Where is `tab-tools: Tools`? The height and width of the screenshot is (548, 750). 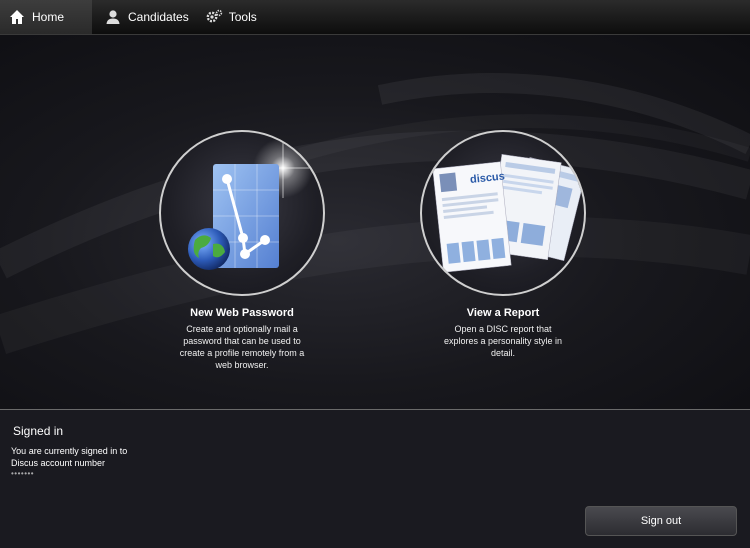
tab-tools: Tools is located at coordinates (231, 17).